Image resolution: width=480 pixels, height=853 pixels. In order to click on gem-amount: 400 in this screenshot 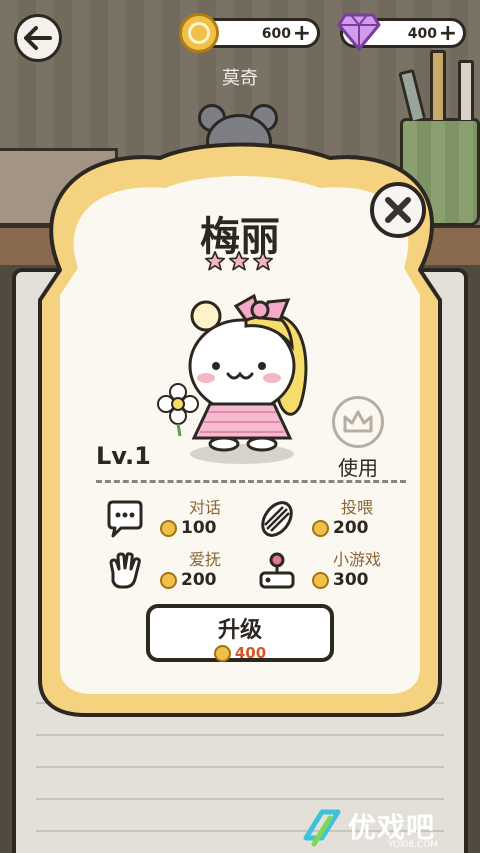, I will do `click(422, 34)`.